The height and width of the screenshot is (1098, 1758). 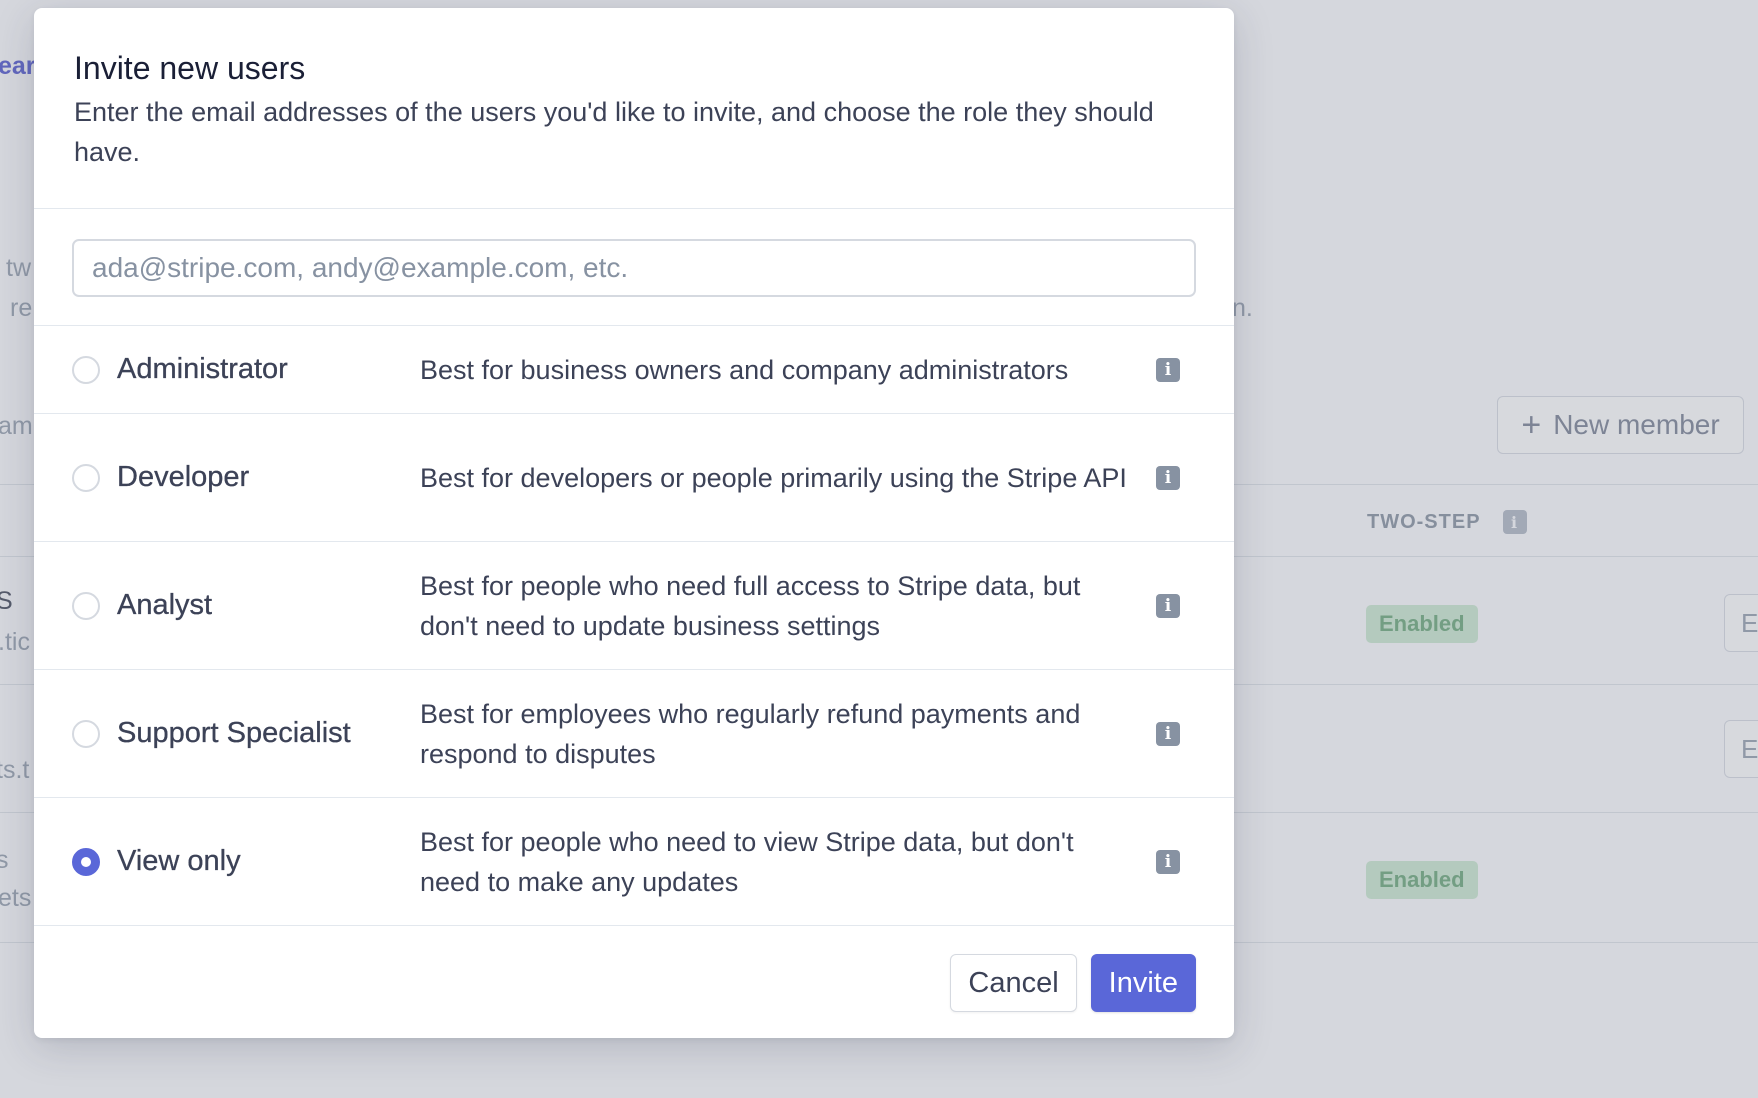 I want to click on role-name: Analyst, so click(x=165, y=605).